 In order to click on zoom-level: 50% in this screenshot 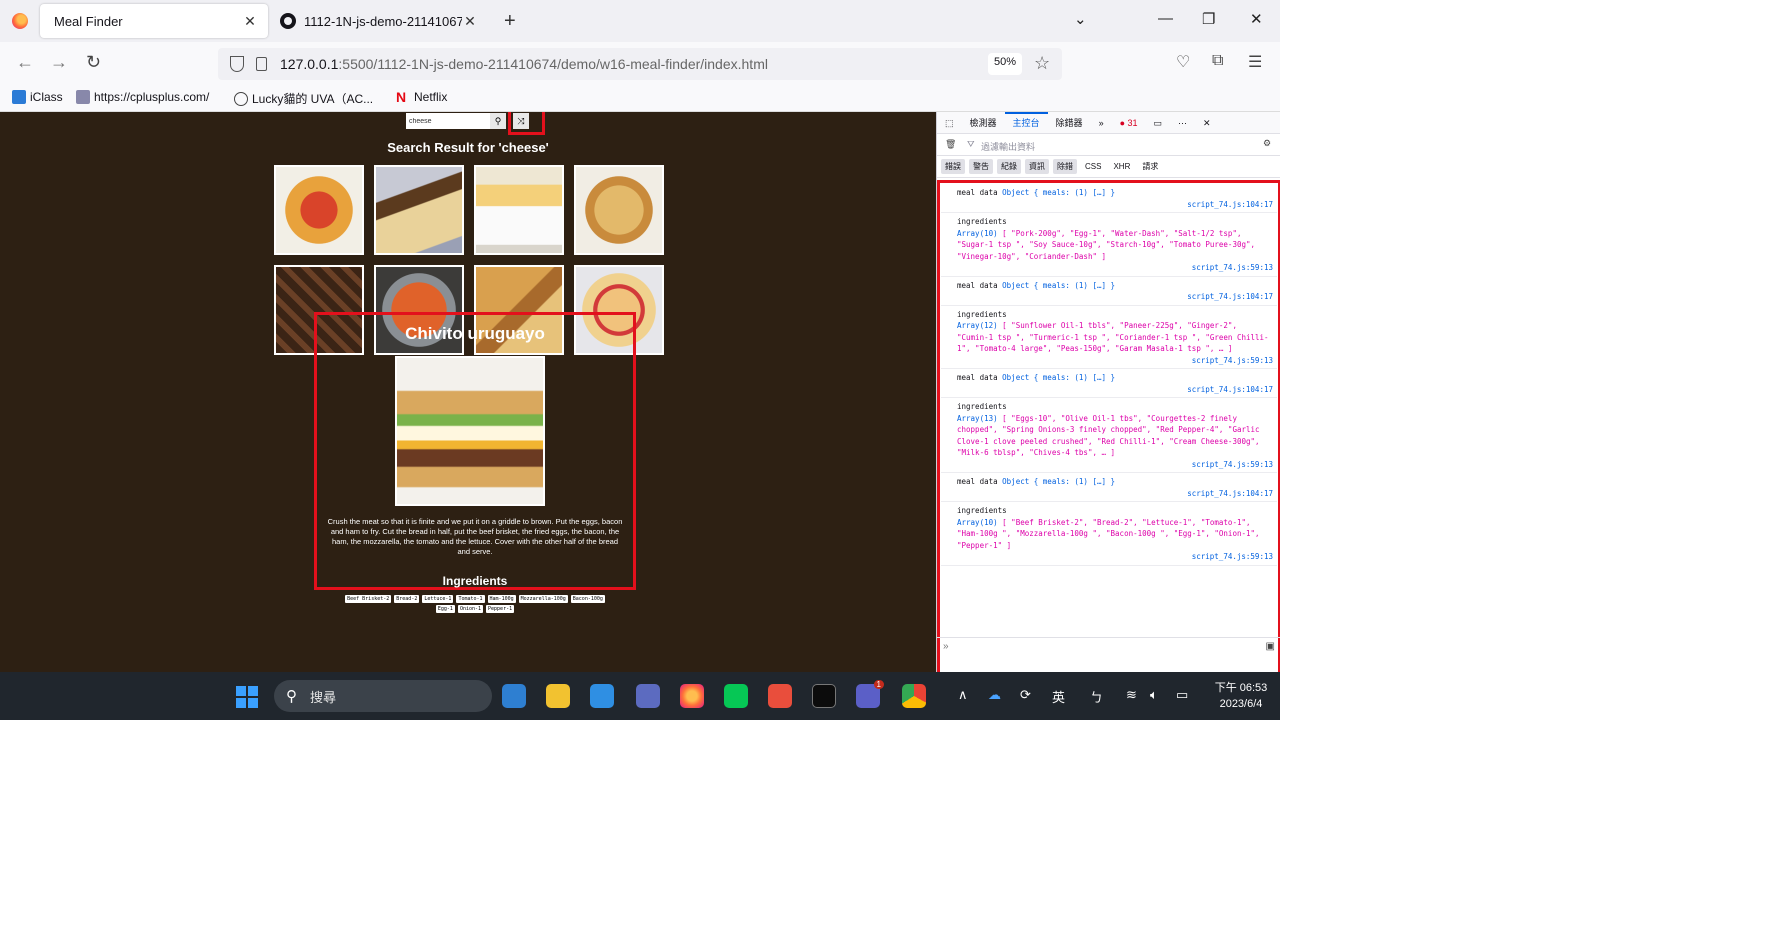, I will do `click(1005, 64)`.